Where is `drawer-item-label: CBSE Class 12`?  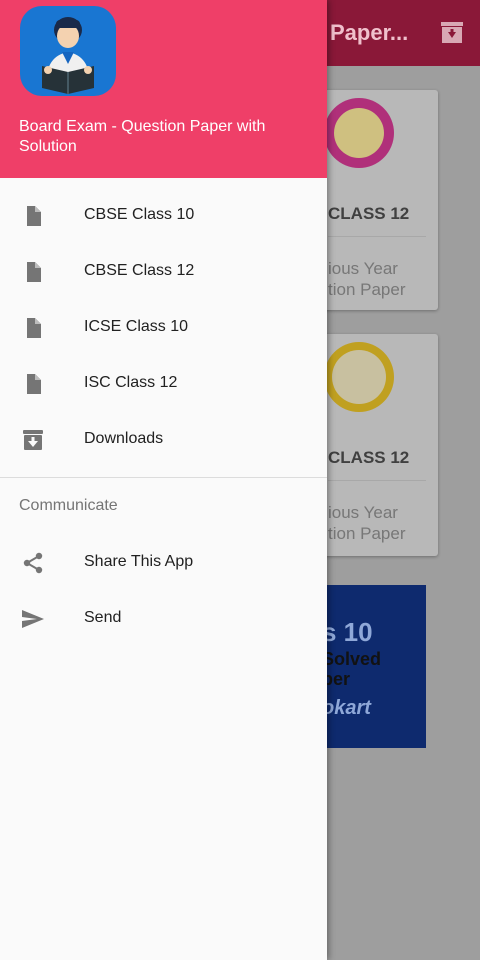 drawer-item-label: CBSE Class 12 is located at coordinates (139, 270).